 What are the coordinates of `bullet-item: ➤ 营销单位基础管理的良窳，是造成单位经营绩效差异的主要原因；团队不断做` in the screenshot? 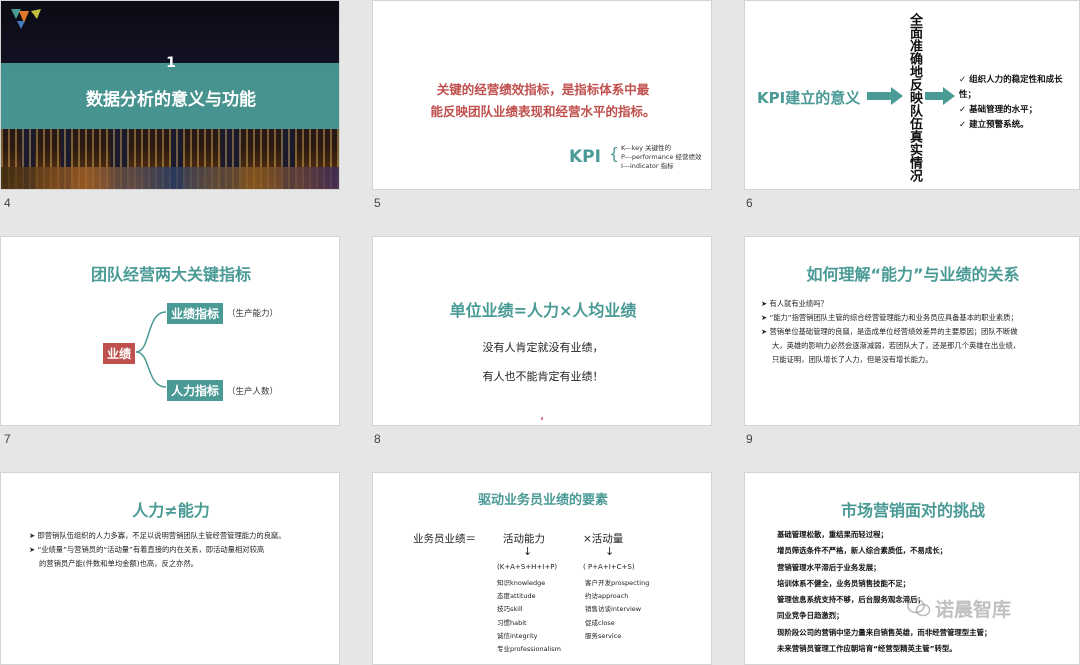 It's located at (889, 331).